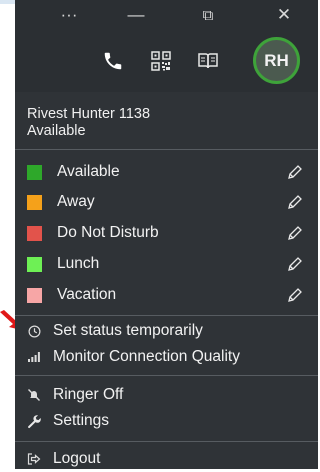  What do you see at coordinates (81, 420) in the screenshot?
I see `menu-label: Settings` at bounding box center [81, 420].